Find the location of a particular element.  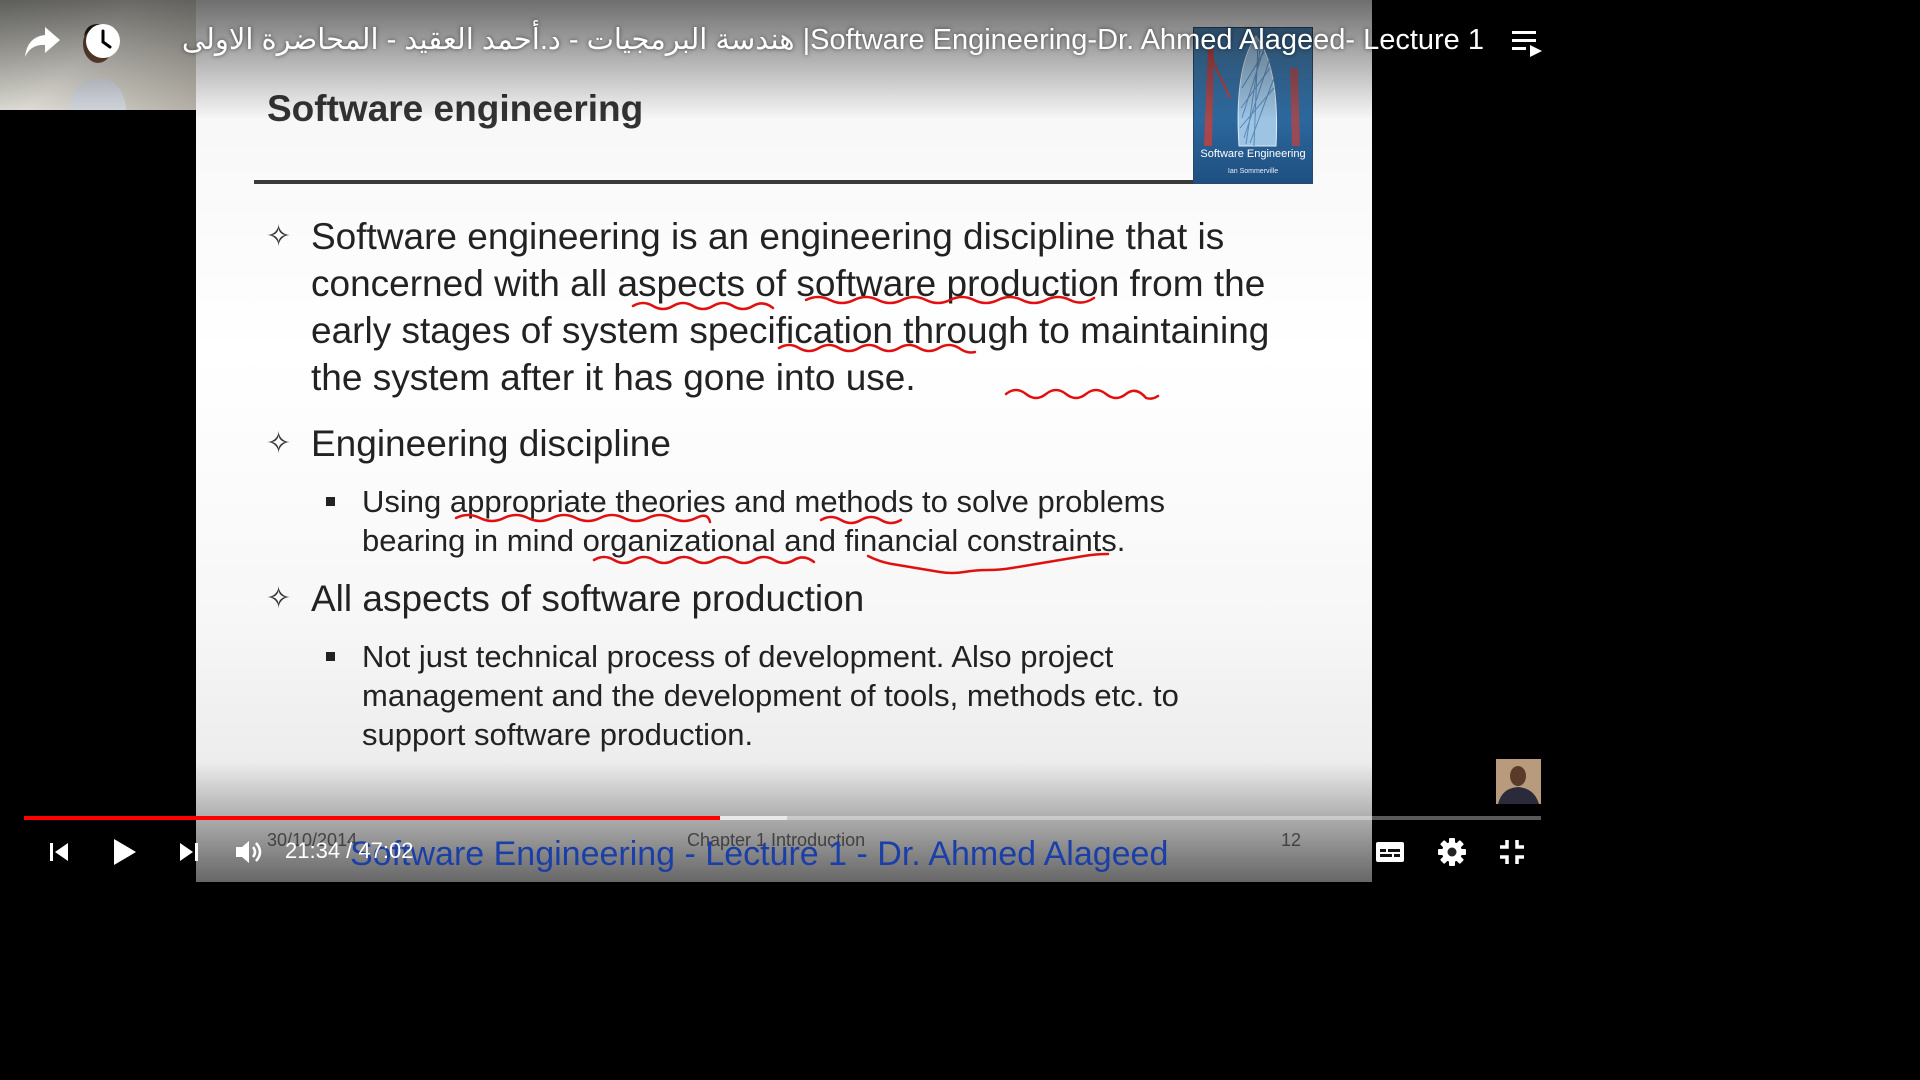

captions-icon is located at coordinates (1390, 852).